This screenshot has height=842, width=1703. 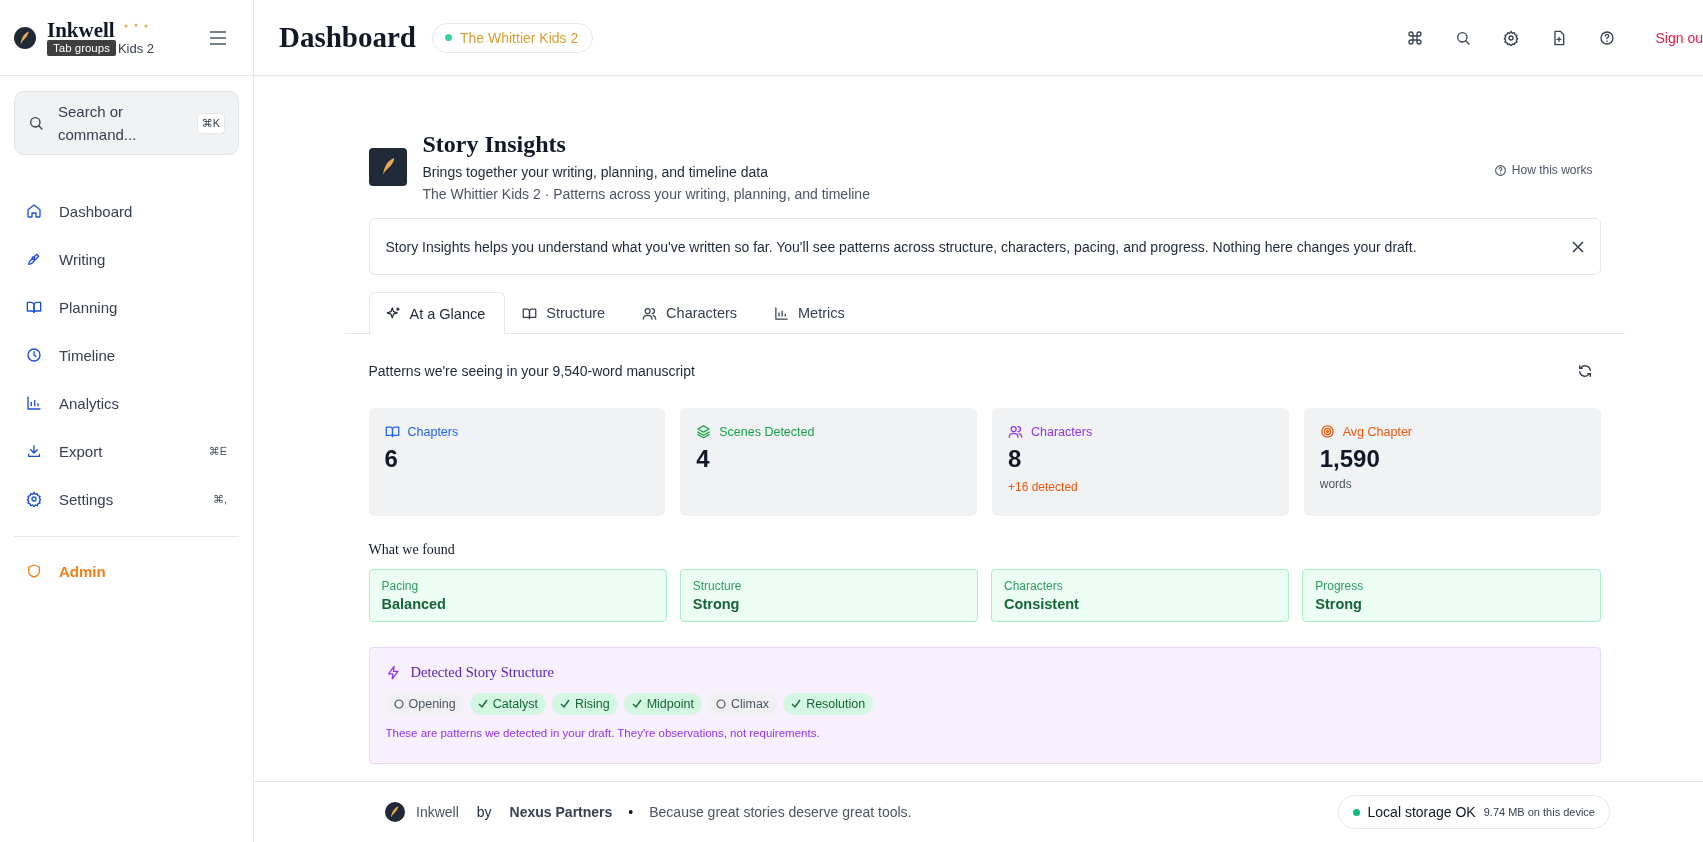 What do you see at coordinates (34, 571) in the screenshot?
I see `shield-icon` at bounding box center [34, 571].